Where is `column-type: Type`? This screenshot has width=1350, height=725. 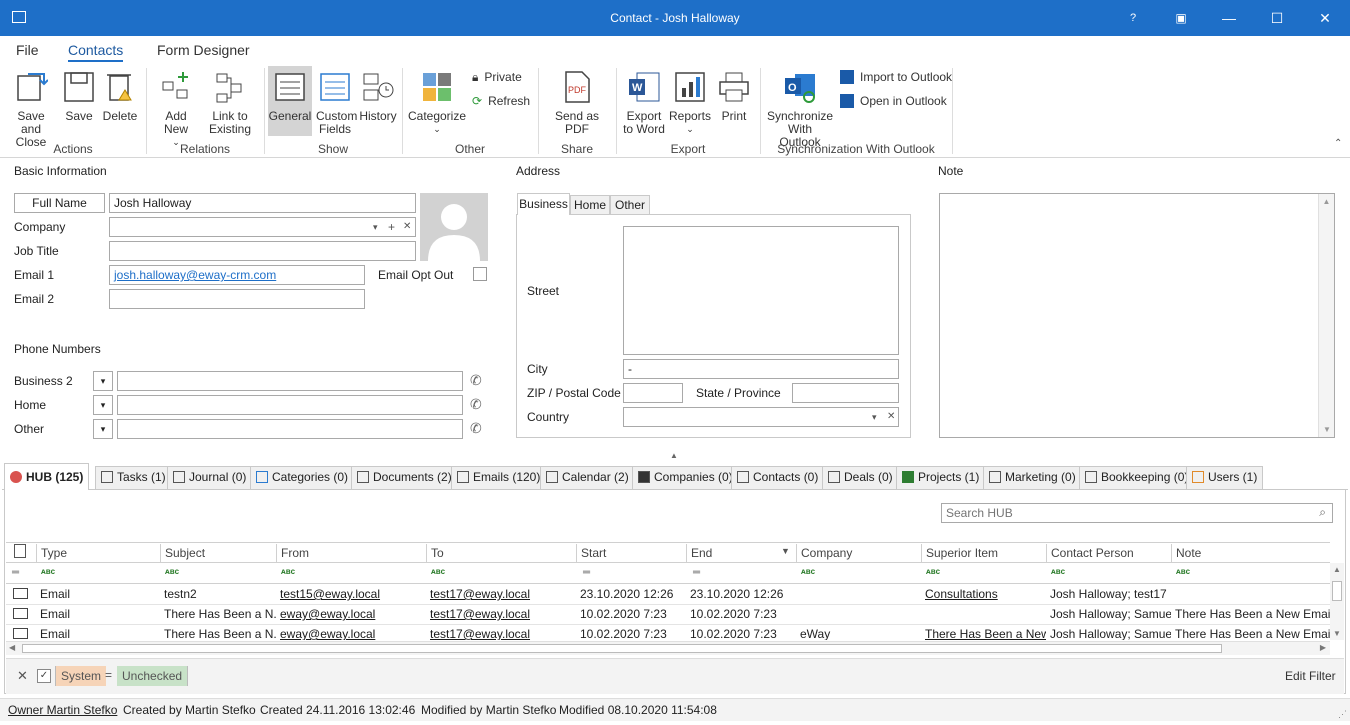
column-type: Type is located at coordinates (99, 553).